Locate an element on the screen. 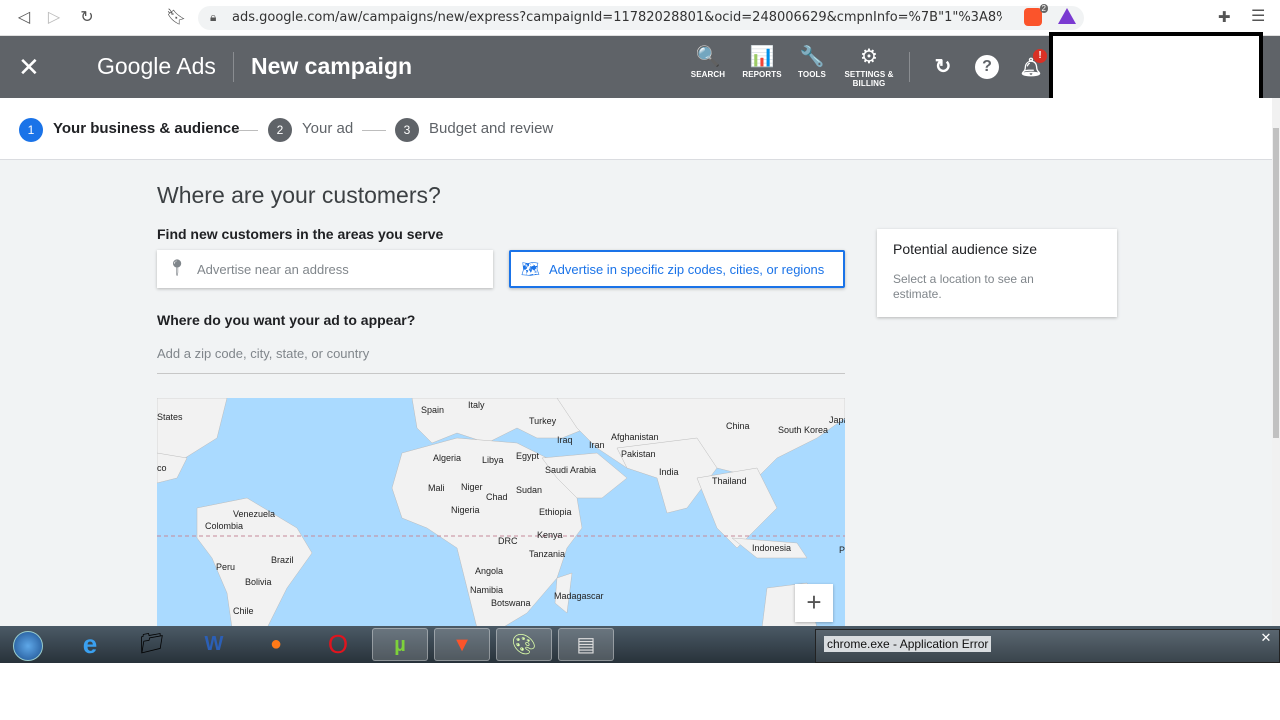 Image resolution: width=1280 pixels, height=720 pixels. help-icon: ? is located at coordinates (987, 67).